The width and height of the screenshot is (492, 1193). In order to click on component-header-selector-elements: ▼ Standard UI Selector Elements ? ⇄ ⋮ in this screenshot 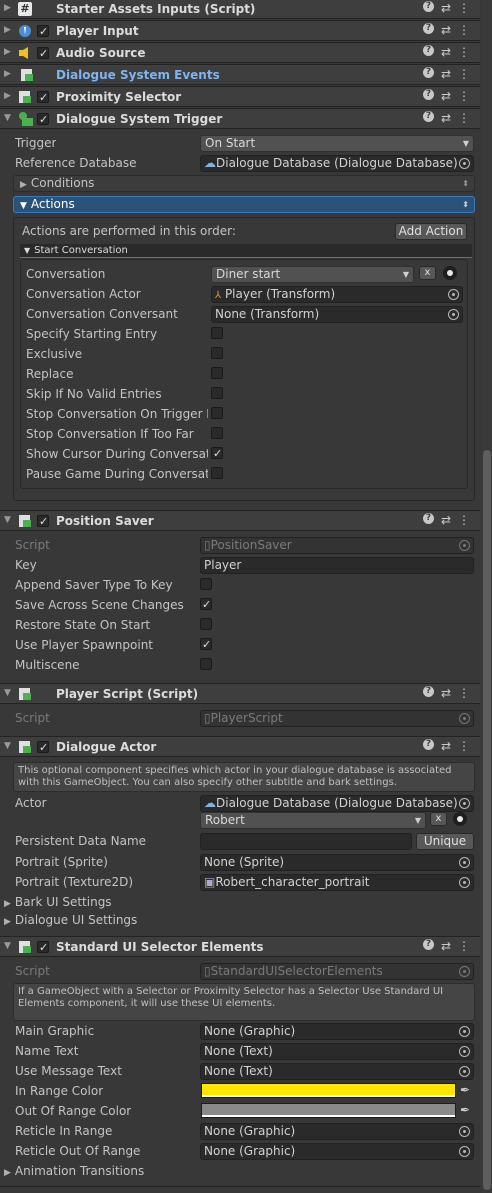, I will do `click(240, 946)`.